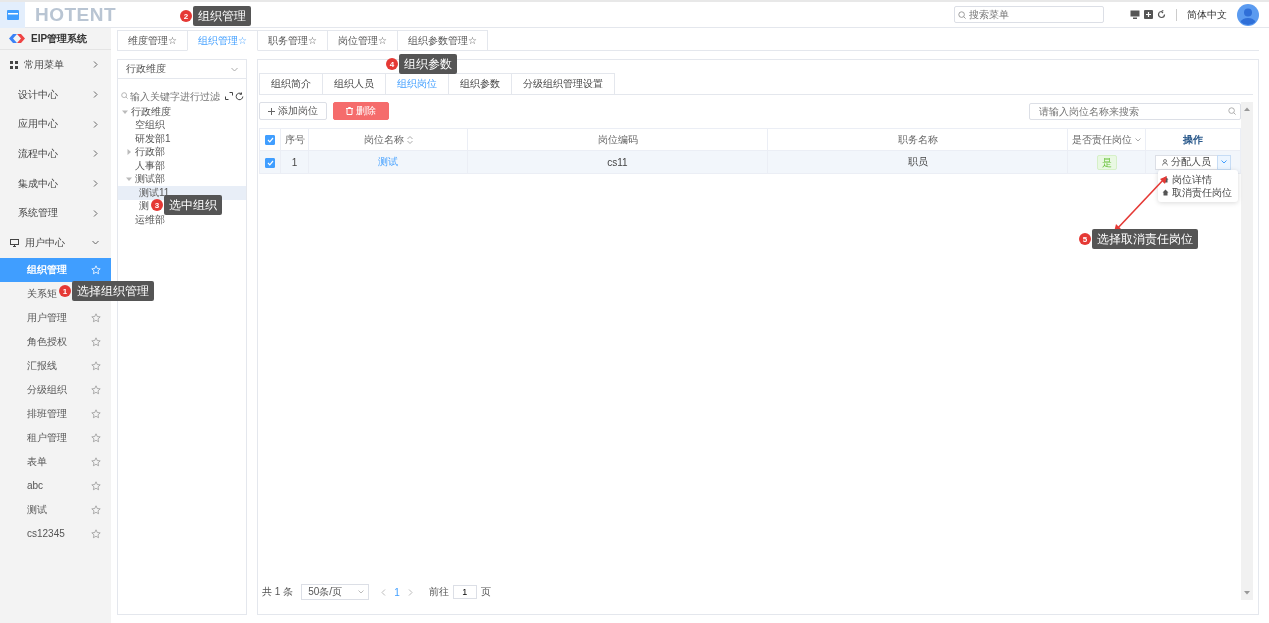  I want to click on goto-label: 前往, so click(438, 592).